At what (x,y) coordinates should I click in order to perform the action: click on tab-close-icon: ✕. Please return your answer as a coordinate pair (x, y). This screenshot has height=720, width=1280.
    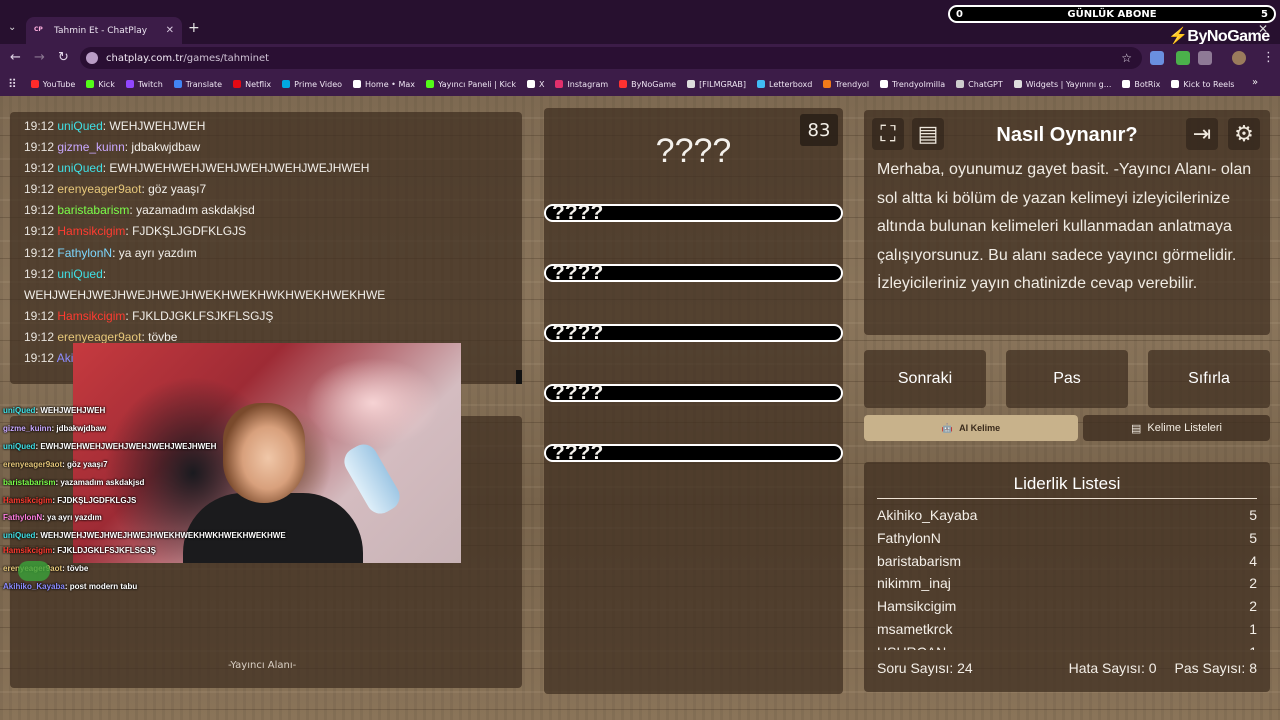
    Looking at the image, I should click on (170, 30).